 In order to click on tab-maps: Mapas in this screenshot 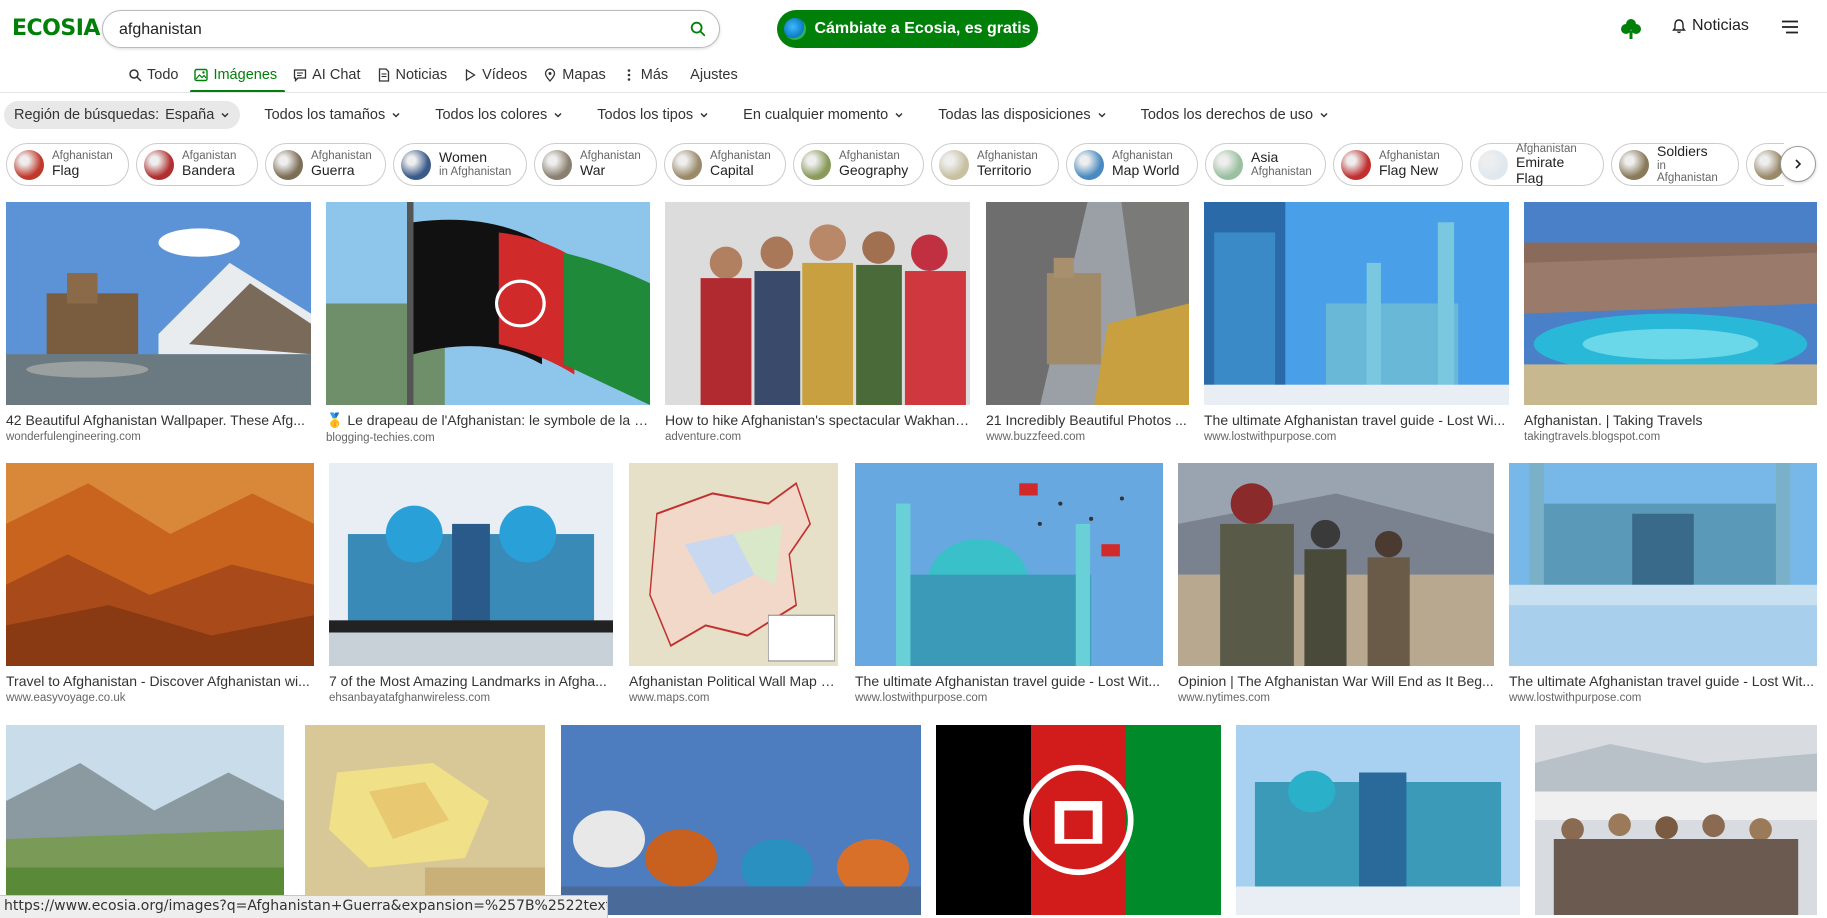, I will do `click(574, 75)`.